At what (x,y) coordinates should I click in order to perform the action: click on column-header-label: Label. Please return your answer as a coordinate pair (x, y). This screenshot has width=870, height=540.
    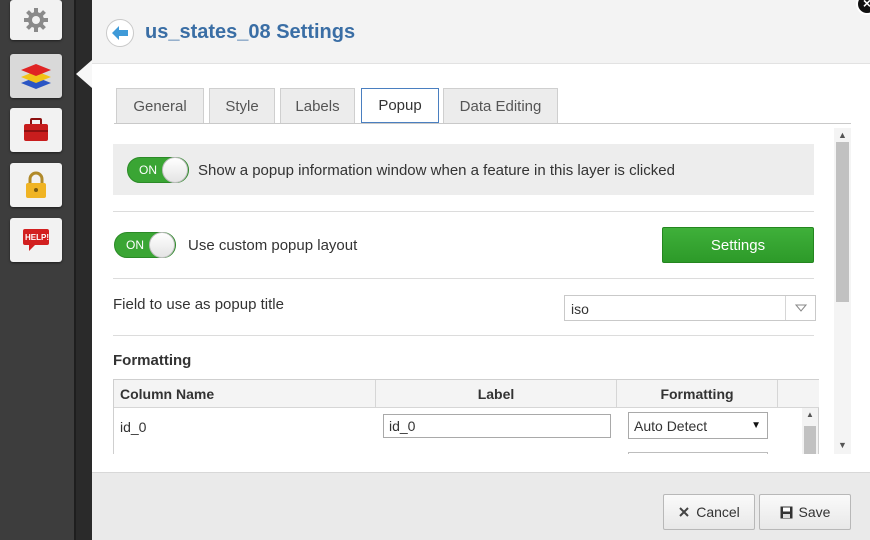
    Looking at the image, I should click on (496, 394).